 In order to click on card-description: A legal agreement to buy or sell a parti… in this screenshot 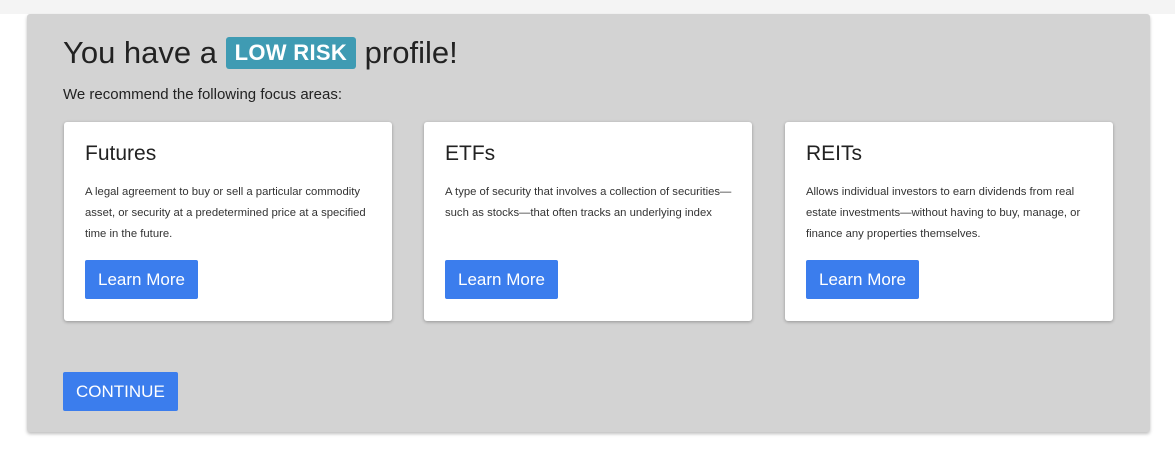, I will do `click(225, 213)`.